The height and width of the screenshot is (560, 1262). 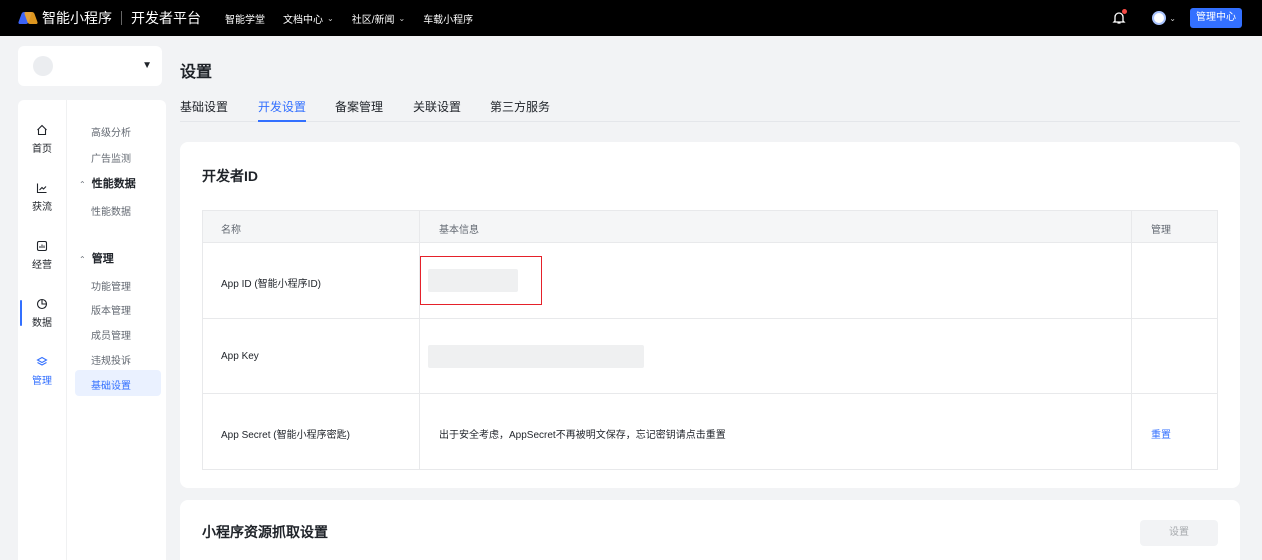 I want to click on secret-note: 出于安全考虑，AppSecret不再被明文保存，忘记密钥请点击重置, so click(x=582, y=435).